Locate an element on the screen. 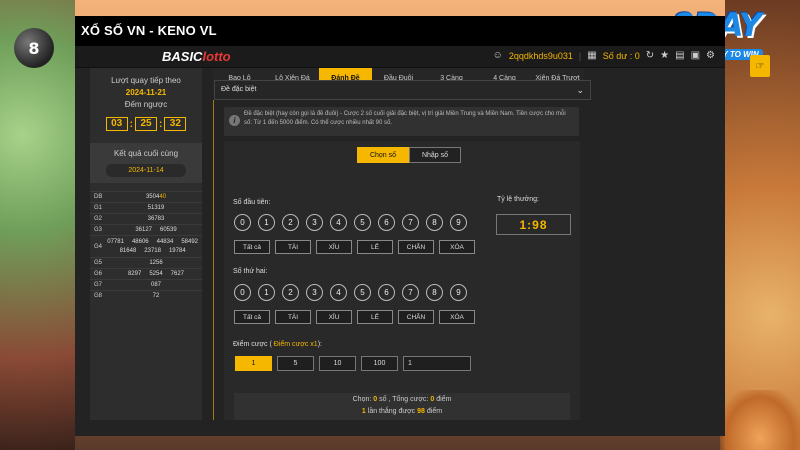 Image resolution: width=800 pixels, height=450 pixels. prize-number: 19784 is located at coordinates (177, 251).